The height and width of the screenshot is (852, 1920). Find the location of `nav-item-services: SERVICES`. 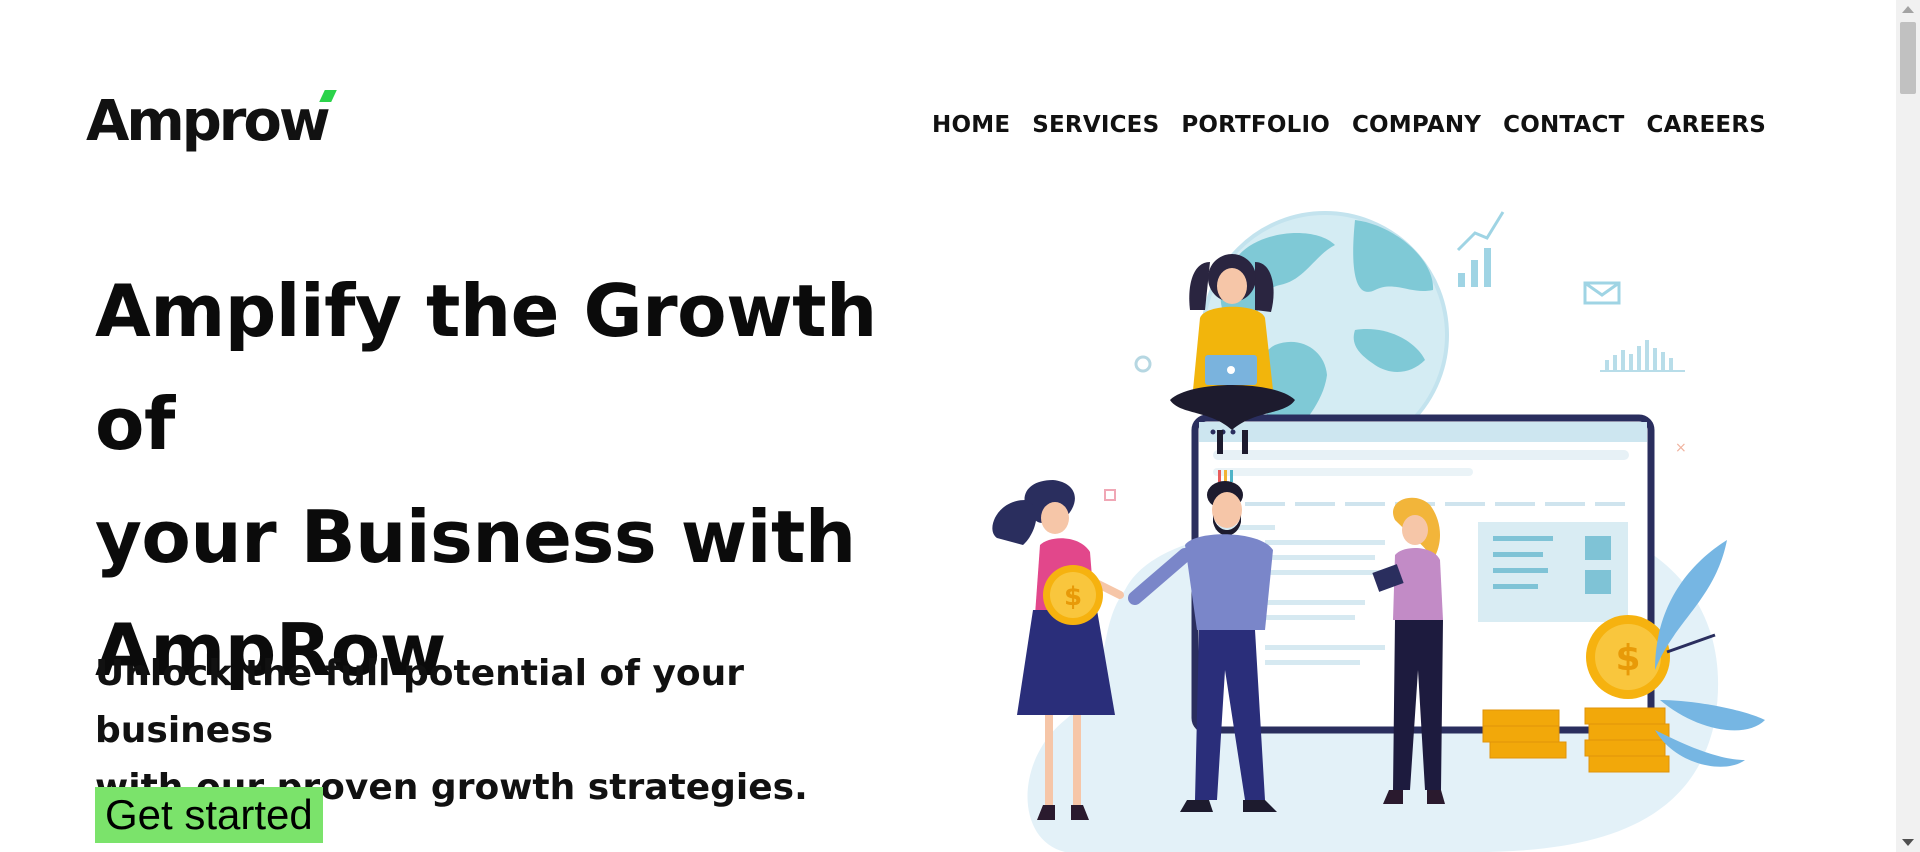

nav-item-services: SERVICES is located at coordinates (1095, 125).